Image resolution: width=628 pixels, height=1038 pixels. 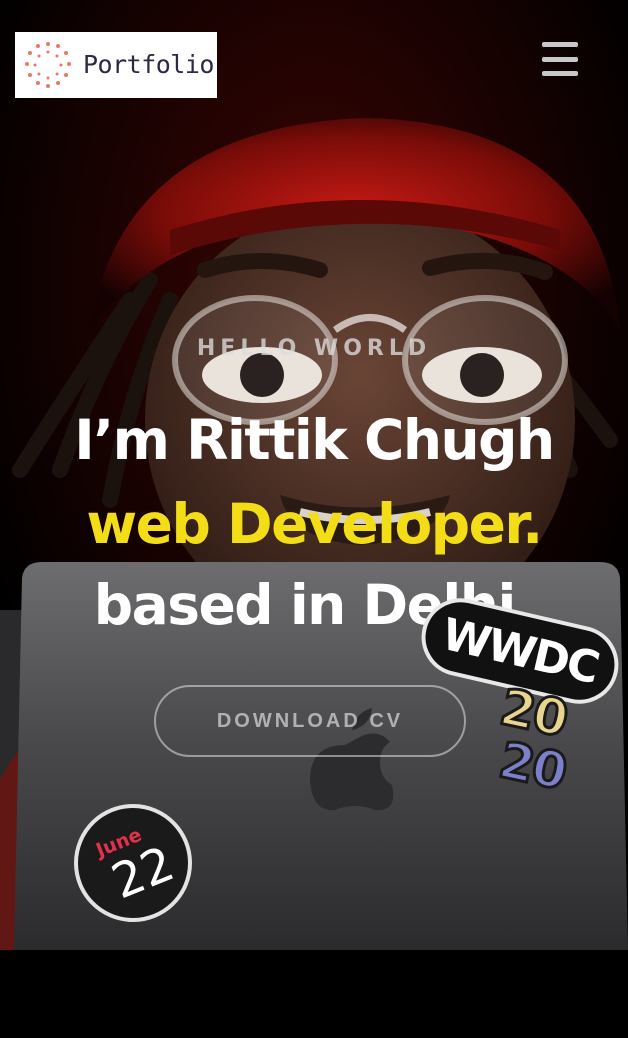 I want to click on download-cv-button: DOWNLOAD CV, so click(x=310, y=721).